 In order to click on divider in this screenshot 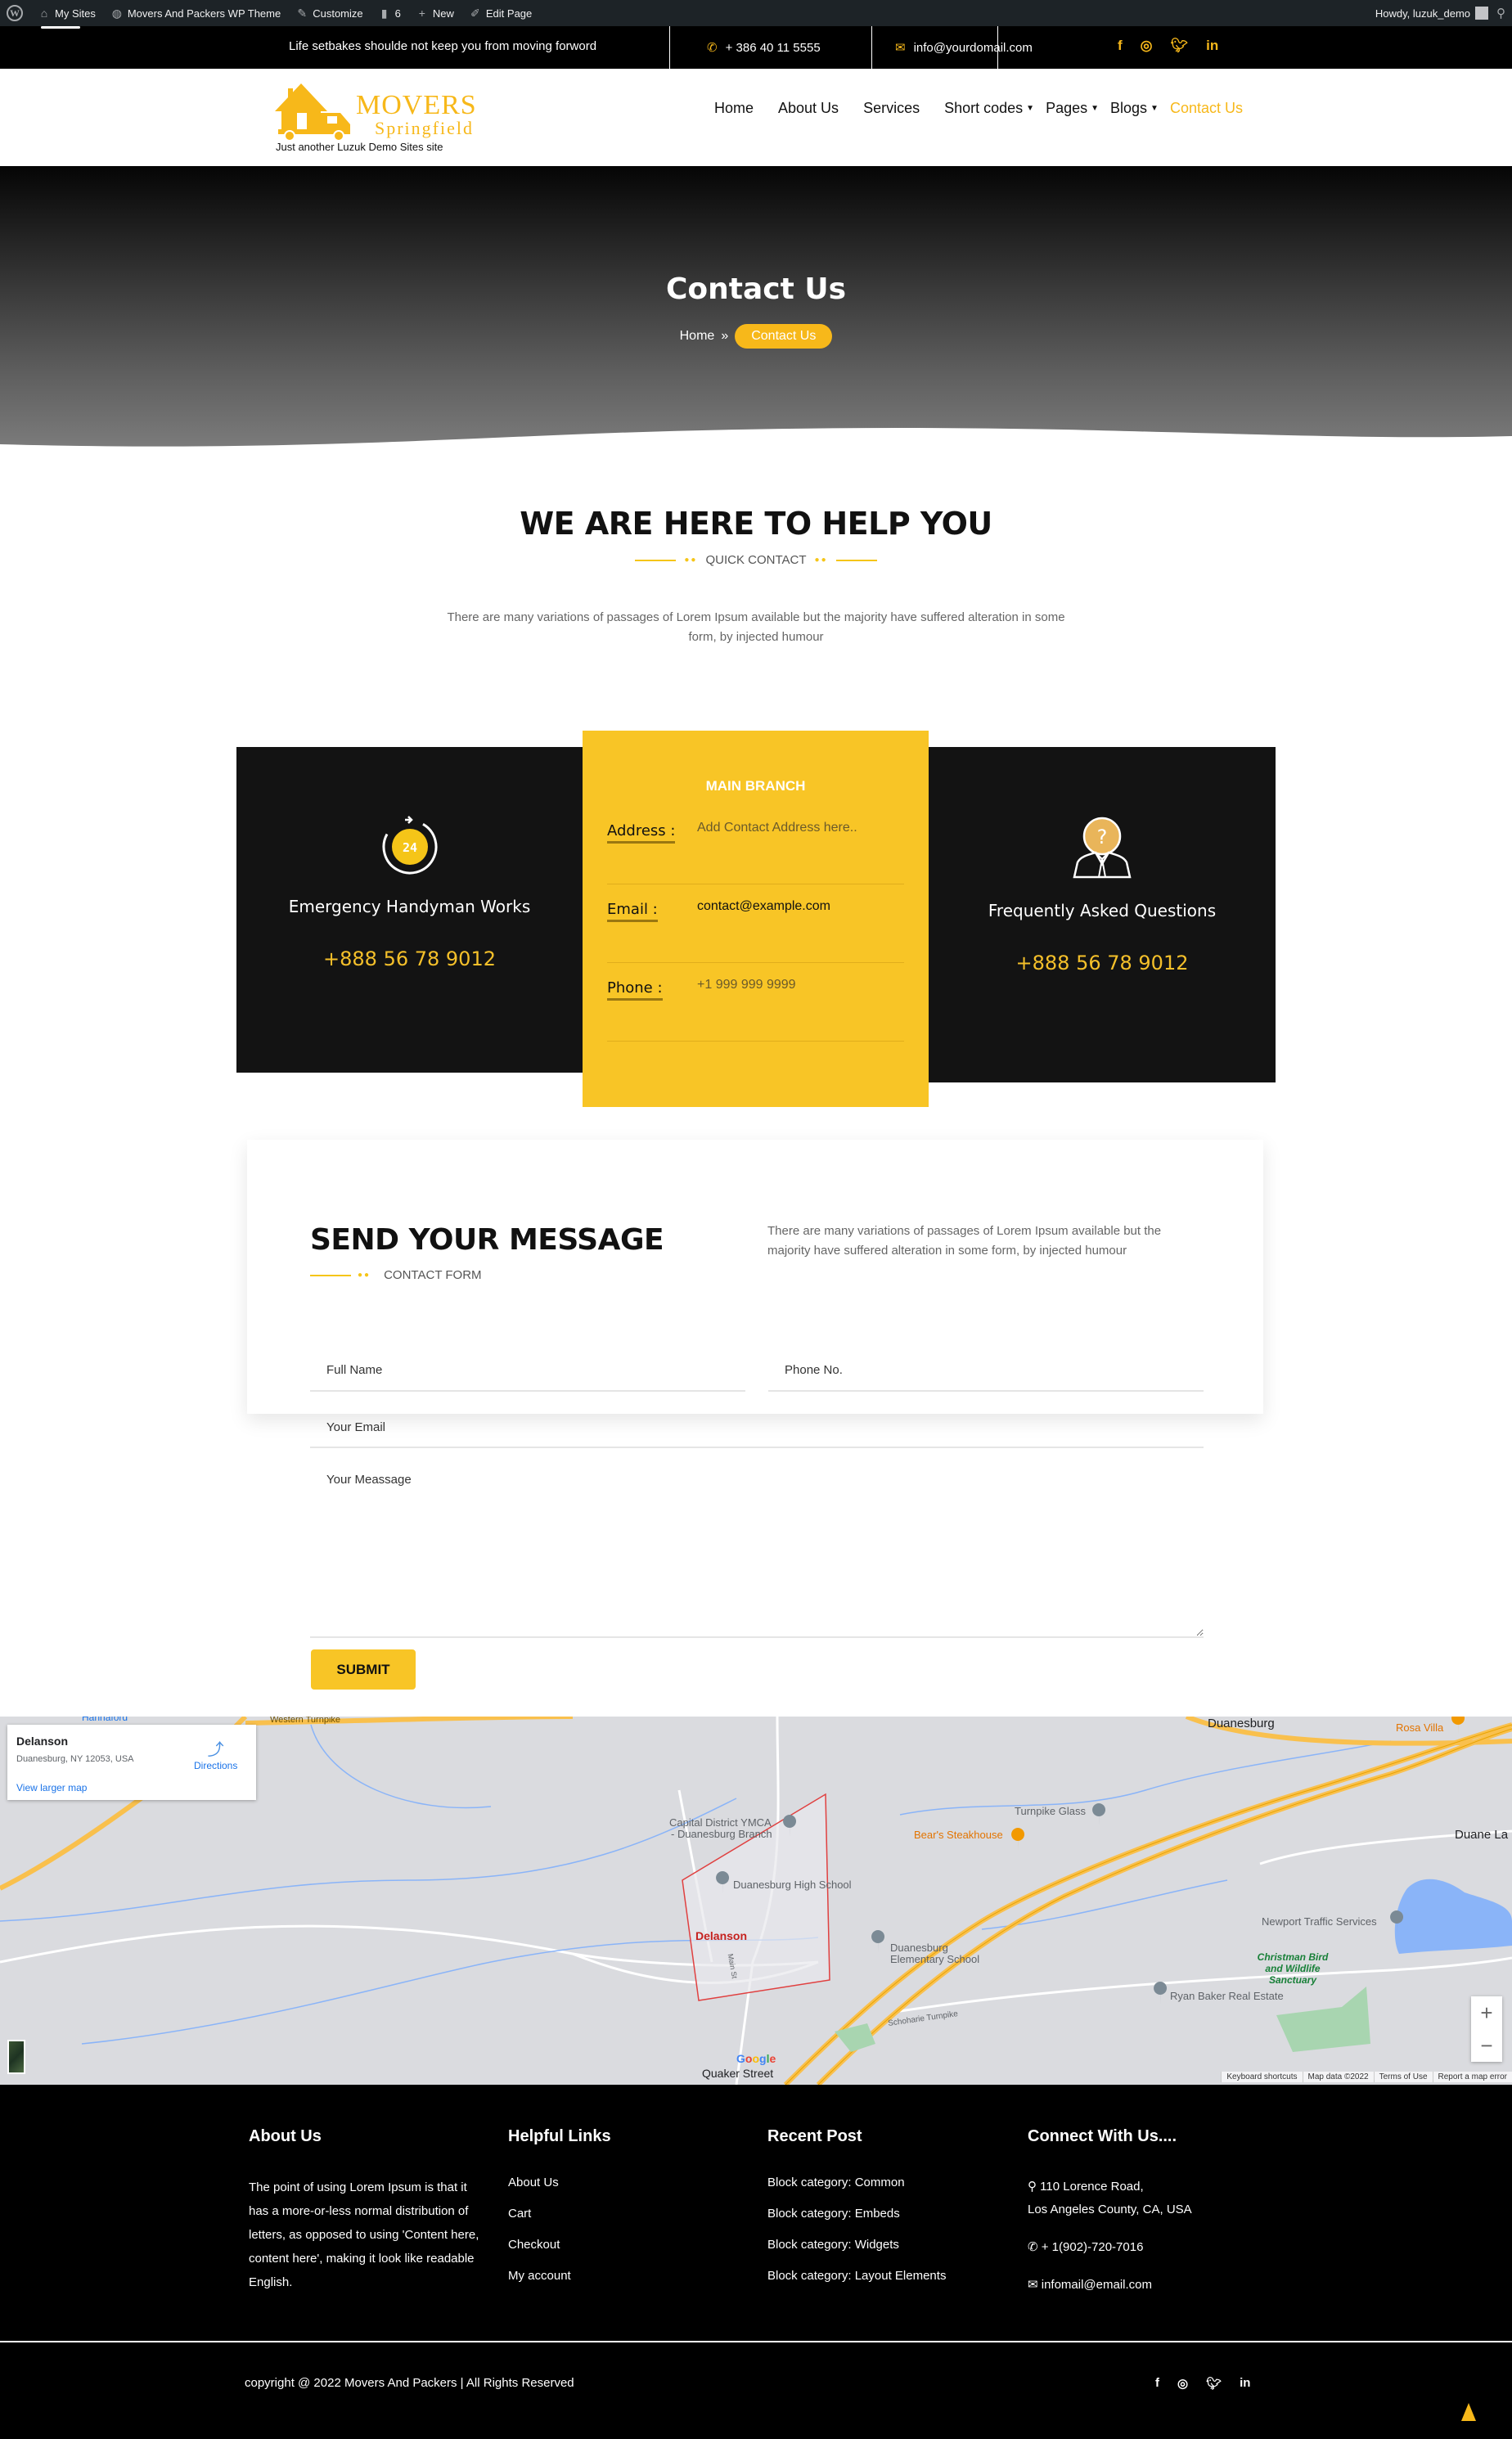, I will do `click(670, 48)`.